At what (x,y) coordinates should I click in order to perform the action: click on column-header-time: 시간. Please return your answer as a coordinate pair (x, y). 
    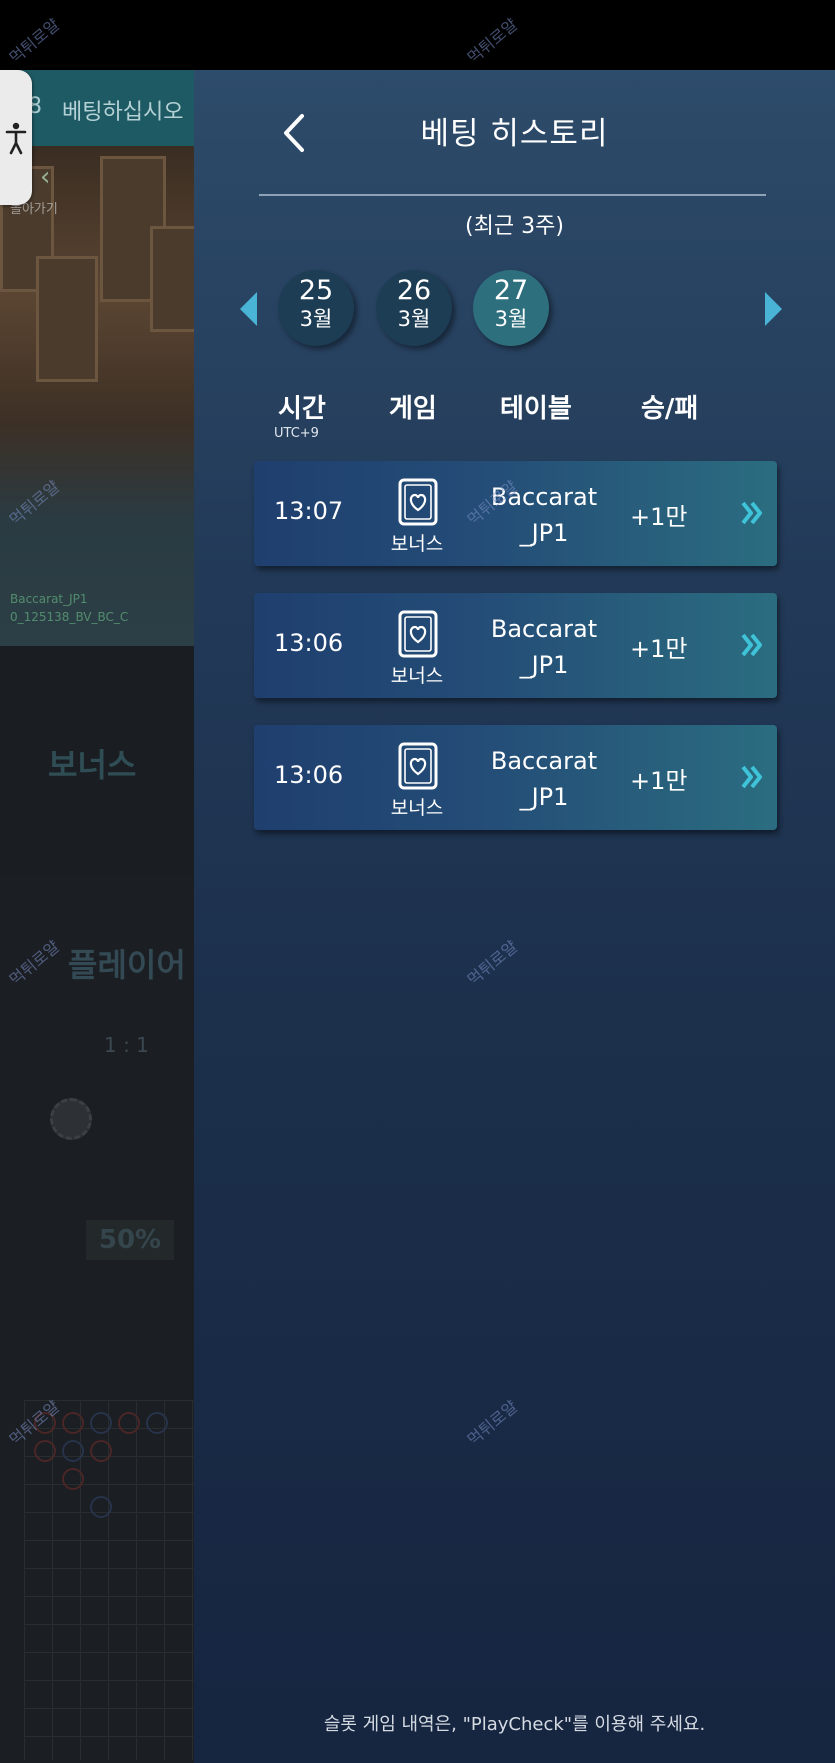
    Looking at the image, I should click on (302, 409).